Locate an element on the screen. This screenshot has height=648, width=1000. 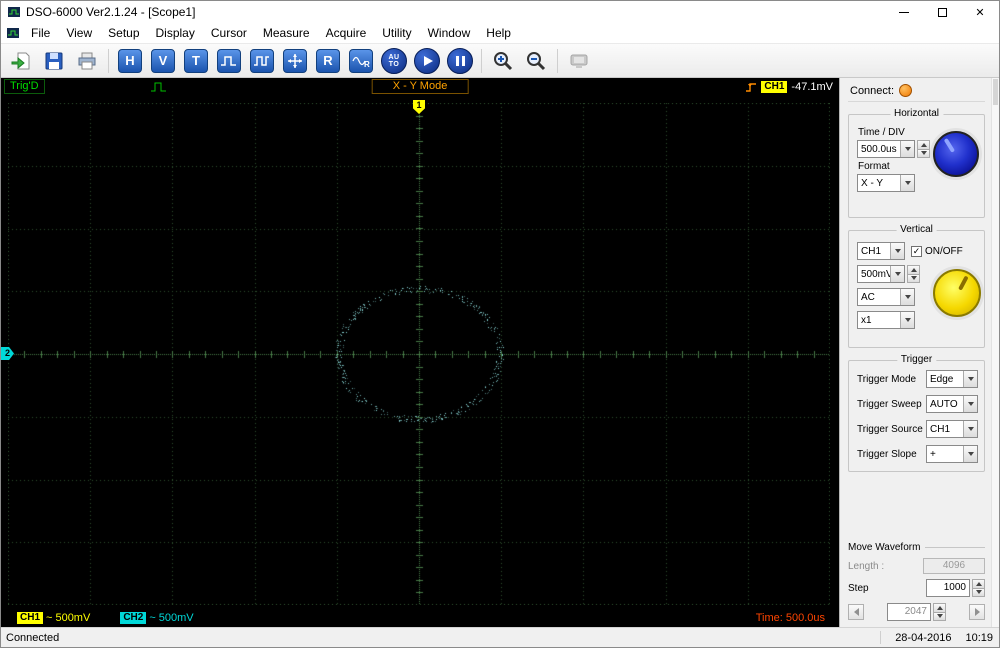
trigger-sweep-select: AUTO is located at coordinates (952, 404).